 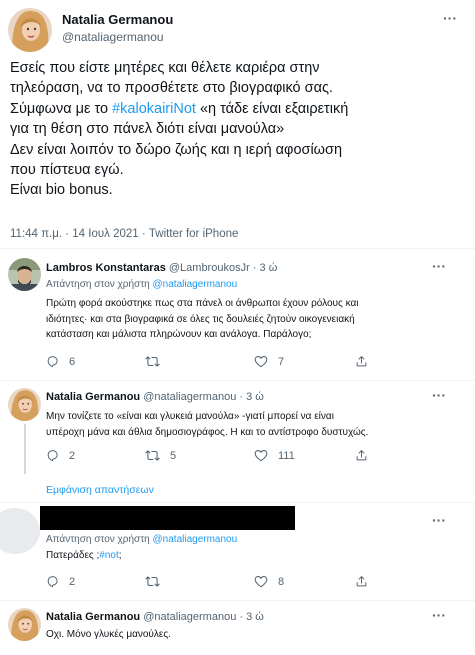 I want to click on reply-text-fragment: Πατεράδες ;, so click(x=73, y=555).